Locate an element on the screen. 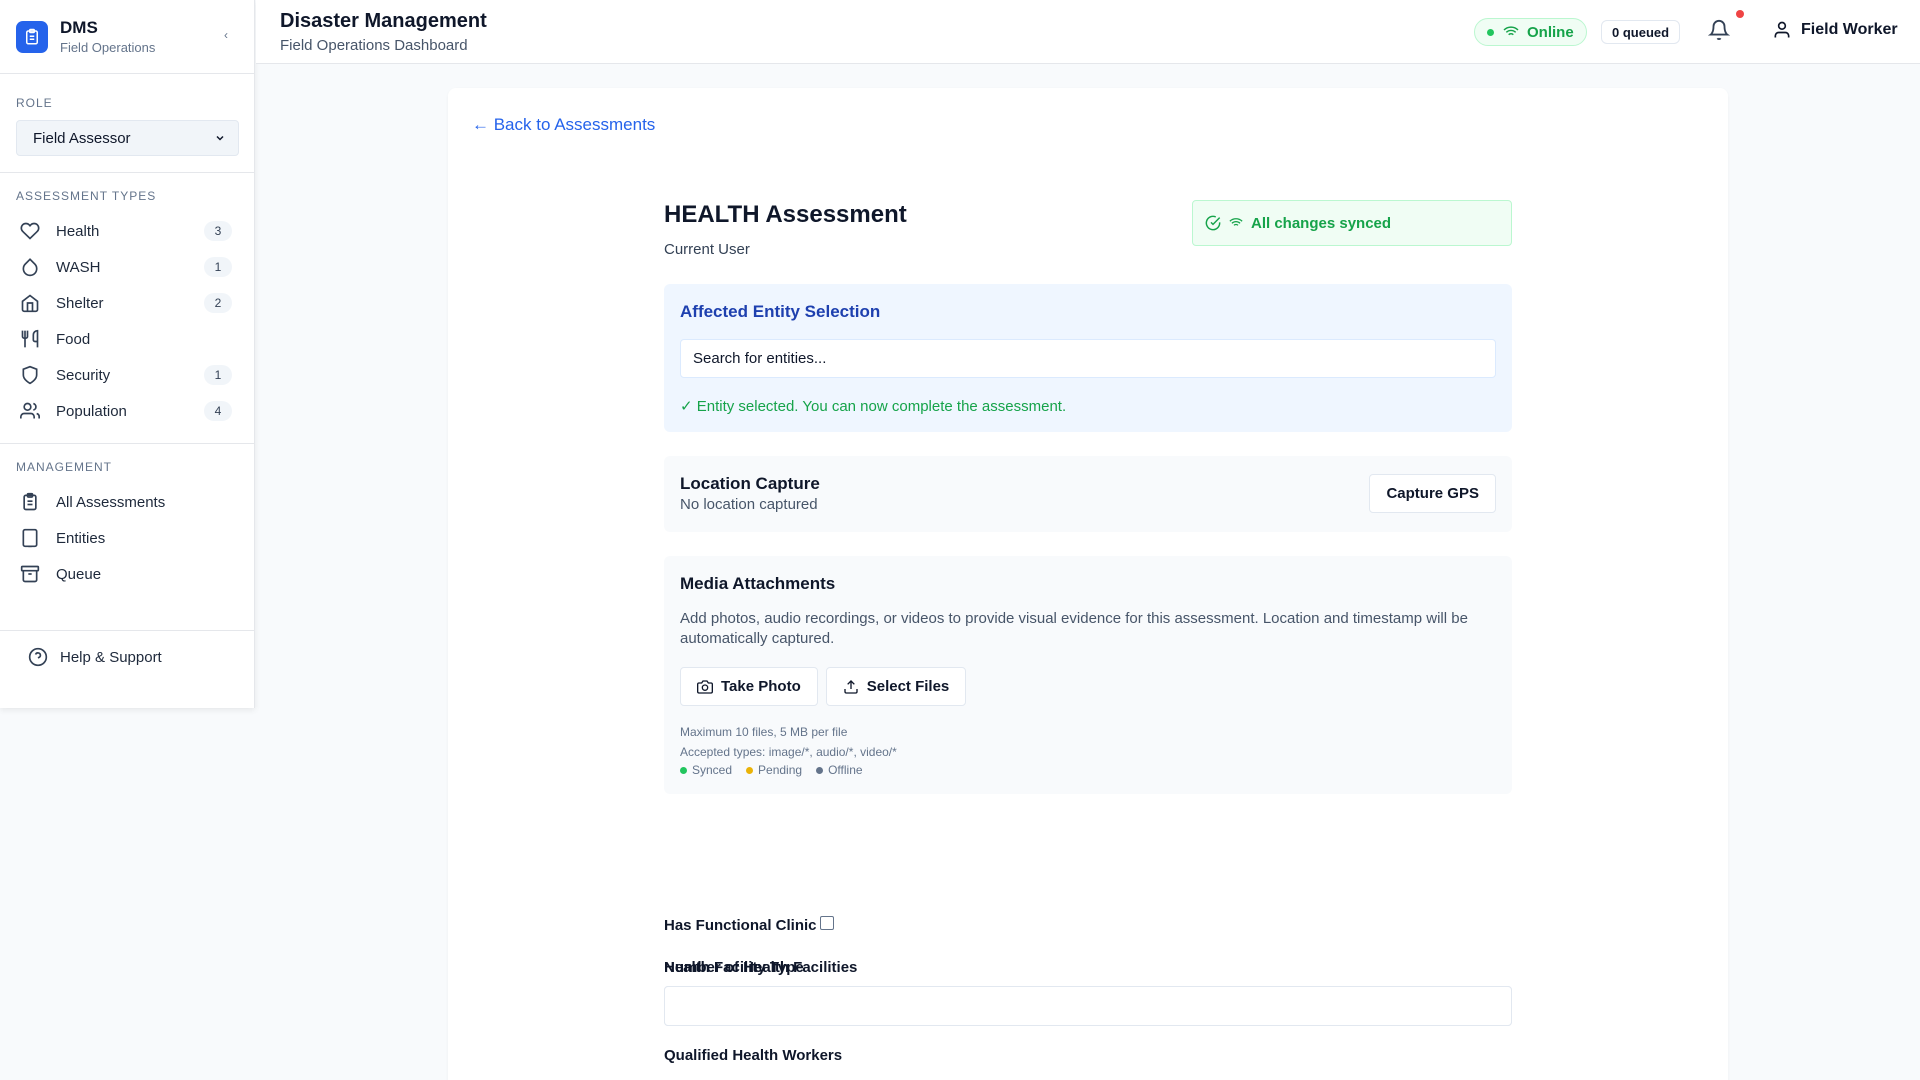 Image resolution: width=1920 pixels, height=1080 pixels. sidebar-item-label: All Assessments is located at coordinates (111, 502).